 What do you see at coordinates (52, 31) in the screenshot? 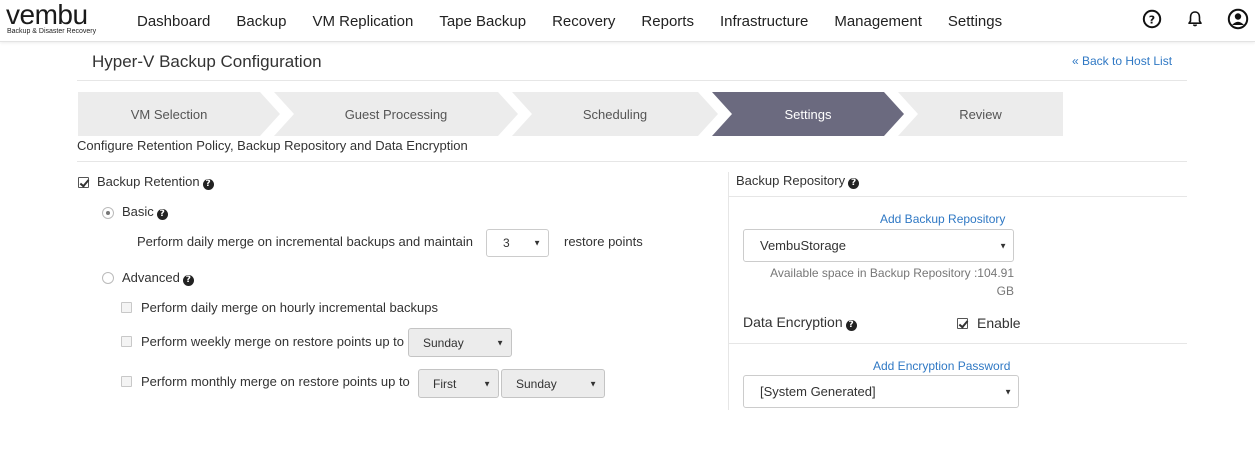
I see `logo-tagline: Backup & Disaster Recovery` at bounding box center [52, 31].